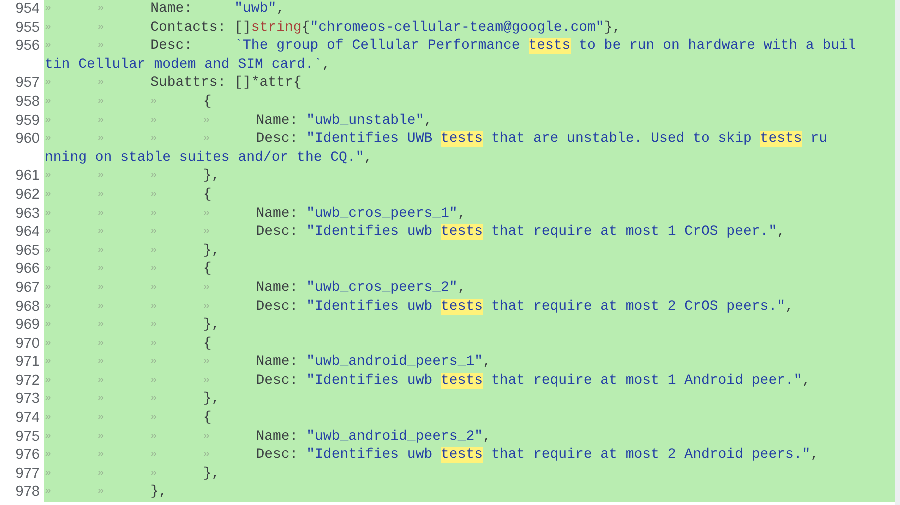  Describe the element at coordinates (226, 83) in the screenshot. I see `code-text: Subattrs: []*attr{` at that location.